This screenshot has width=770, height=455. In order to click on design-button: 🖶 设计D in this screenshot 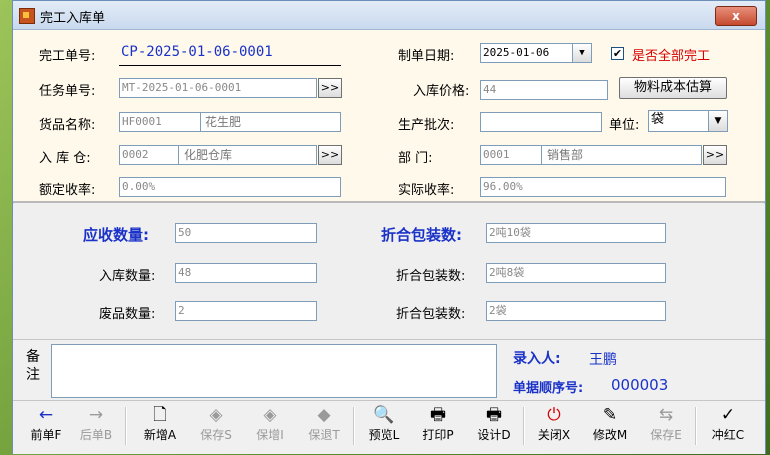, I will do `click(494, 427)`.